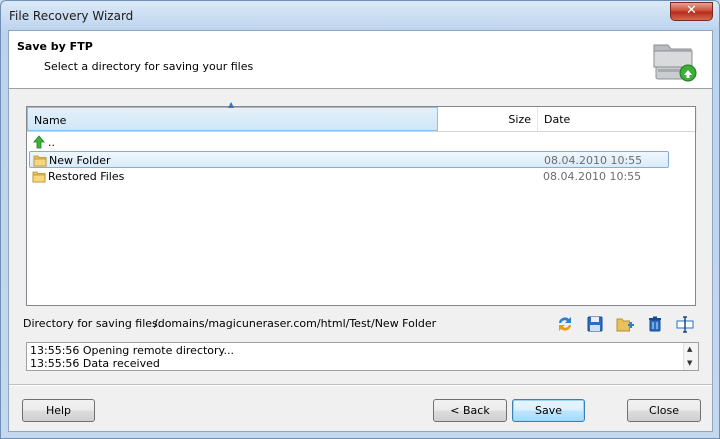  Describe the element at coordinates (470, 410) in the screenshot. I see `back-button: < Back` at that location.